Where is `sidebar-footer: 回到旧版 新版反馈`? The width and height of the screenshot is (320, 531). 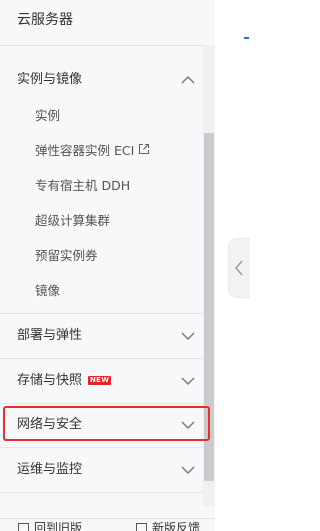
sidebar-footer: 回到旧版 新版反馈 is located at coordinates (107, 524).